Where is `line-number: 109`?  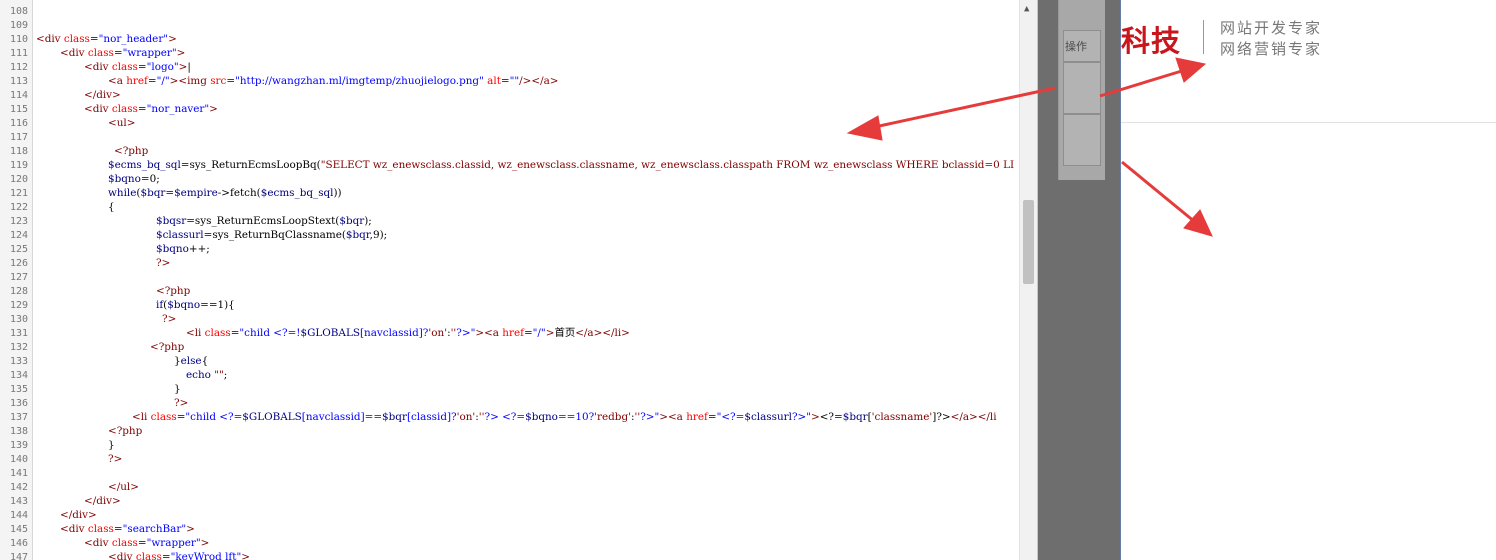 line-number: 109 is located at coordinates (18, 25).